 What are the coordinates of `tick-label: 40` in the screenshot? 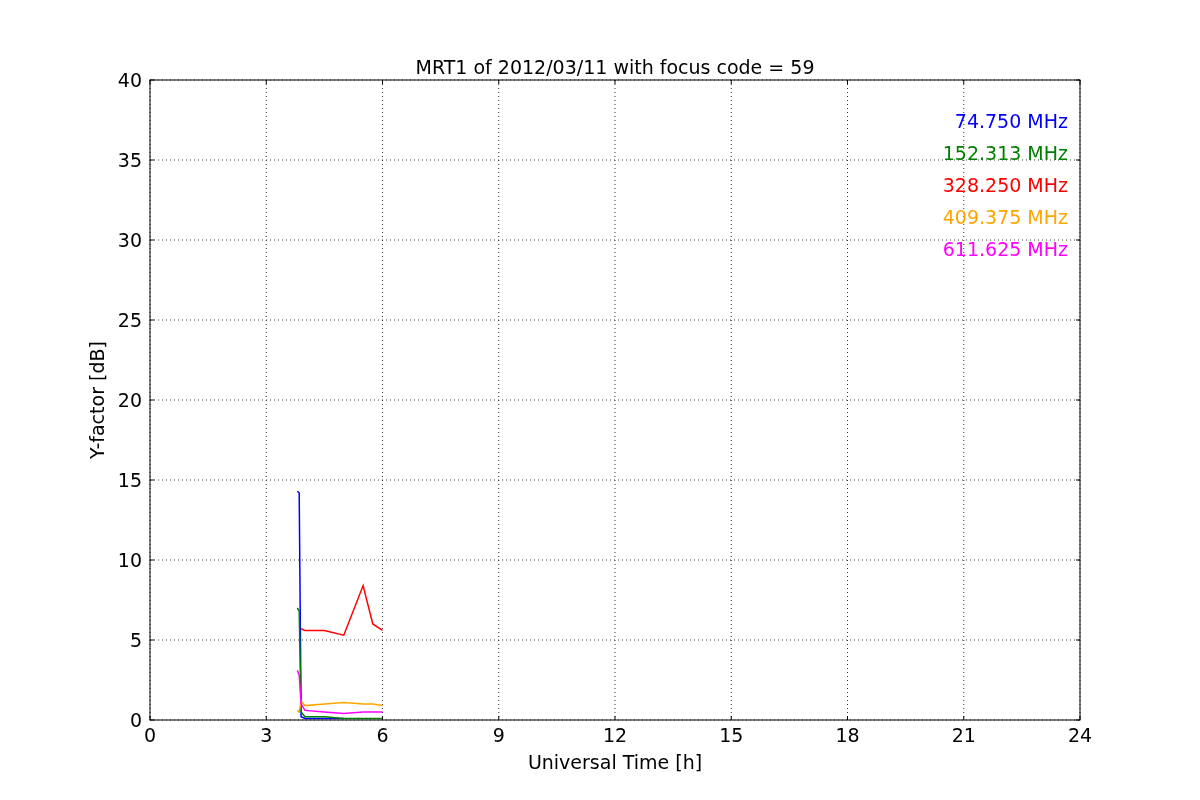 It's located at (129, 80).